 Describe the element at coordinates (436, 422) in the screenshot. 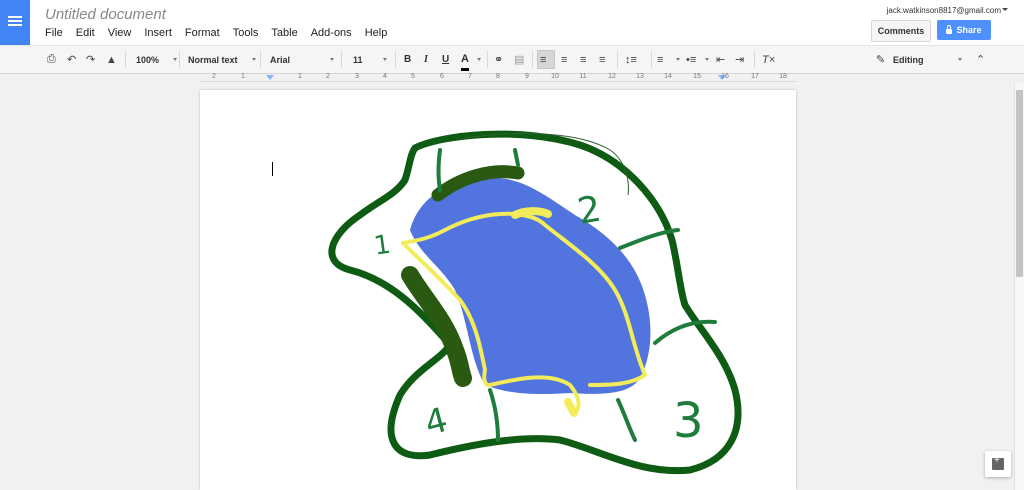

I see `label-region-4: 4` at that location.